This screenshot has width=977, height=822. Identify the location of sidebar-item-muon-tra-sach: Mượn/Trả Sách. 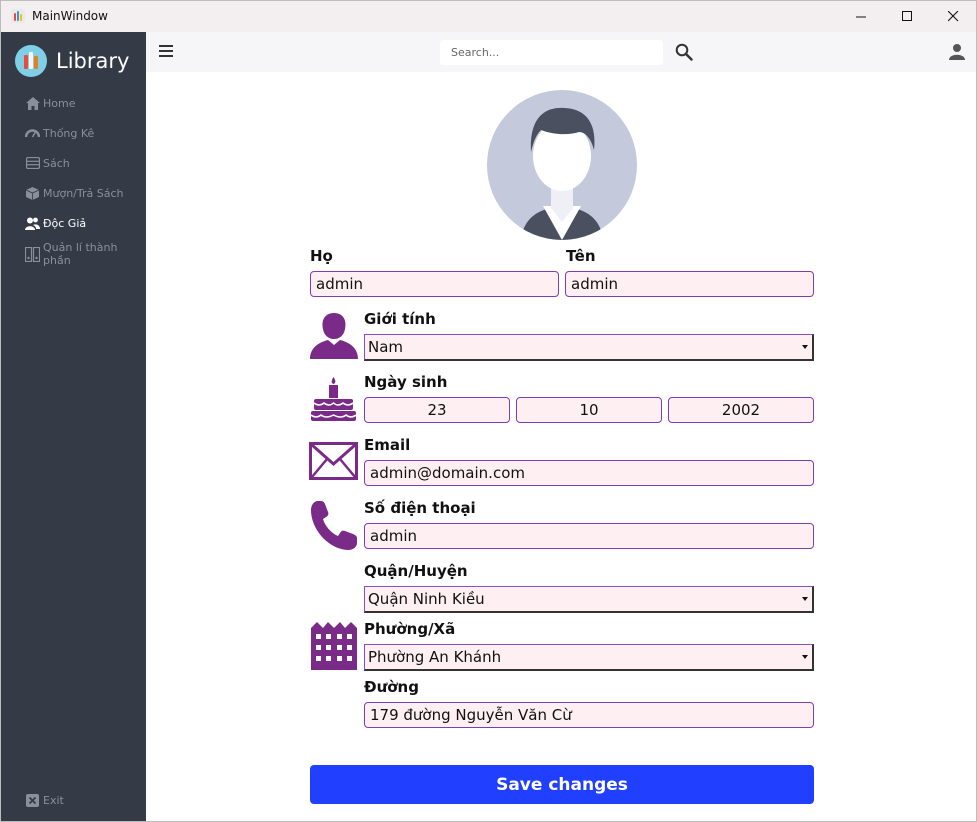
(74, 193).